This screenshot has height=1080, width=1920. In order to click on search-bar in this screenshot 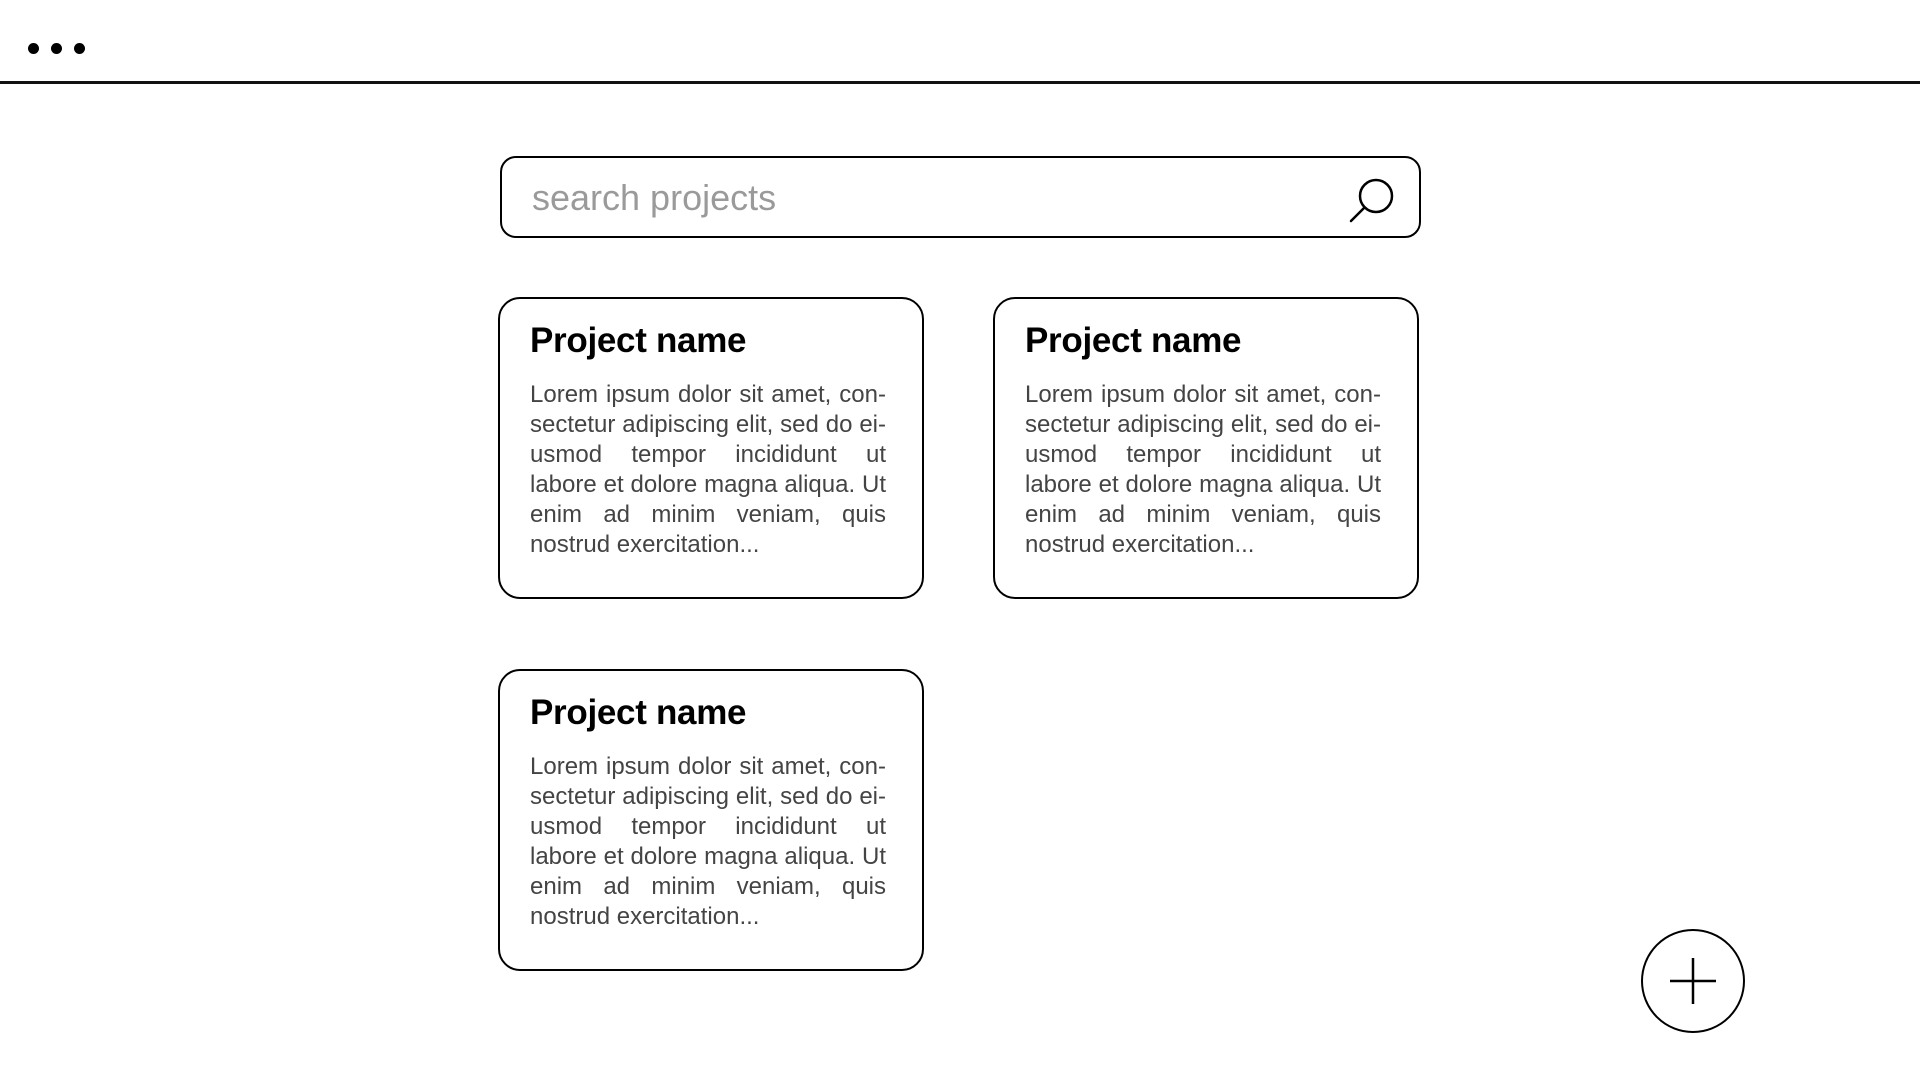, I will do `click(960, 197)`.